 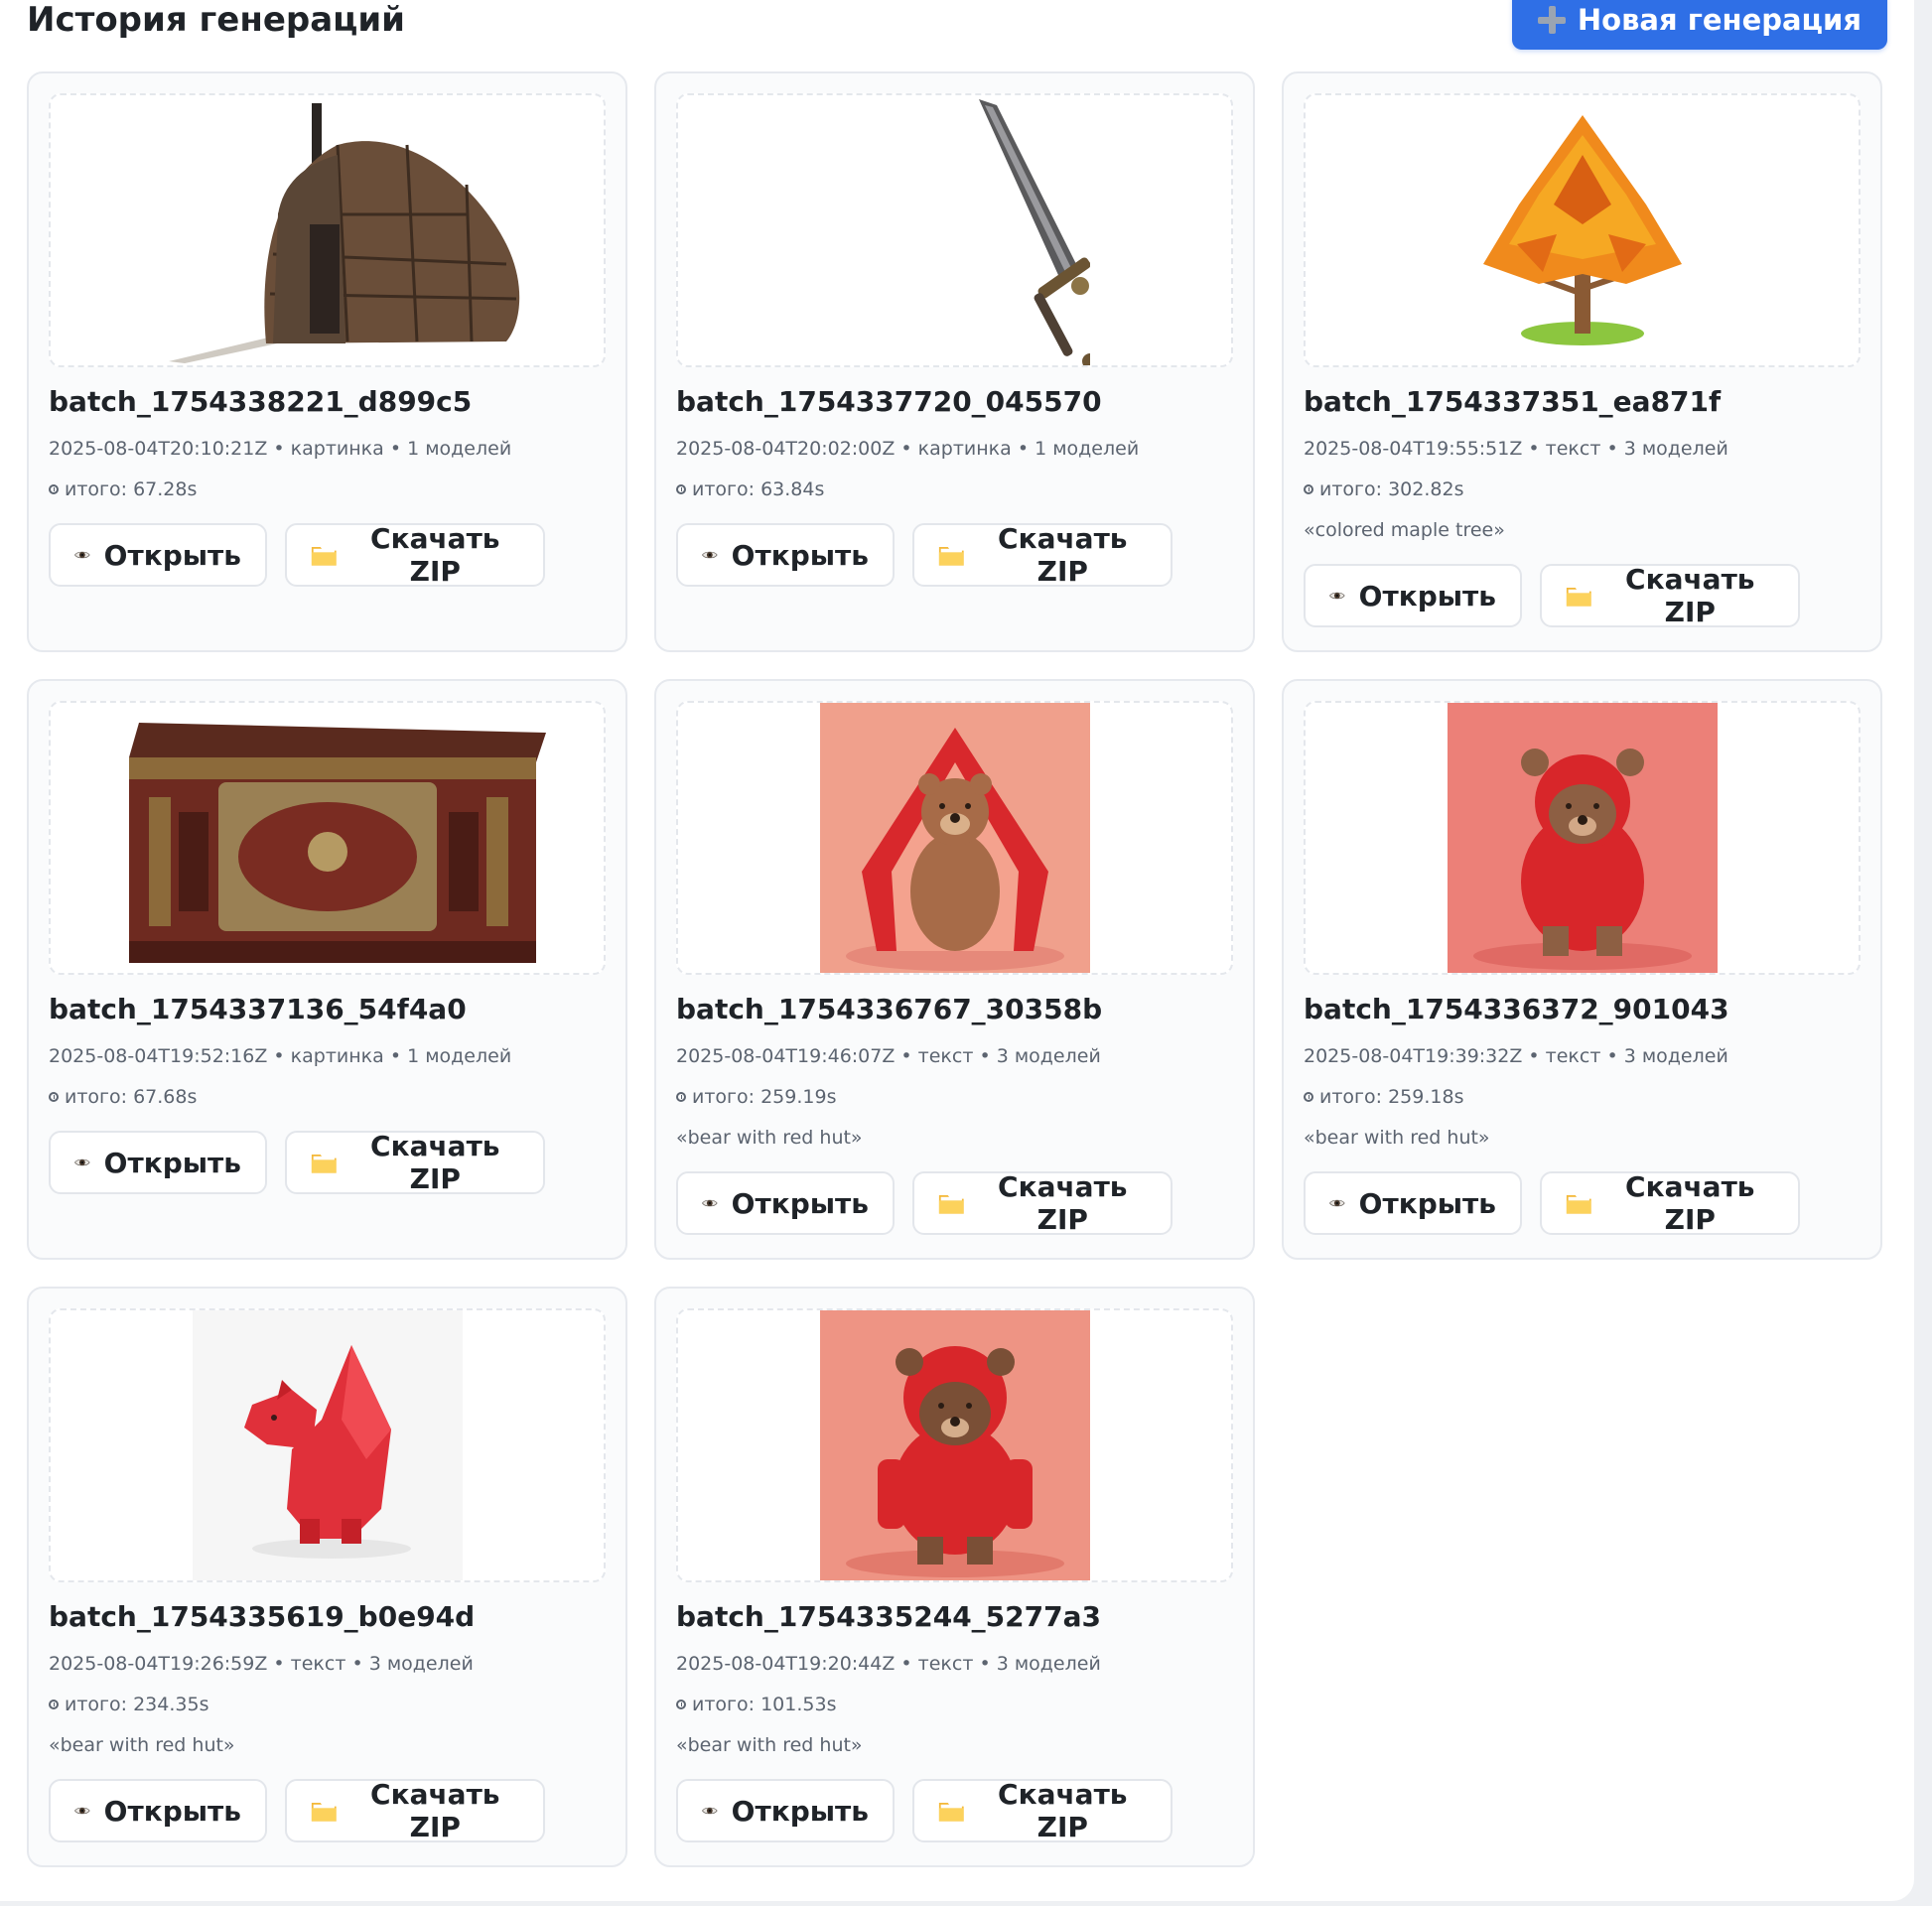 I want to click on batch-name: batch_1754338221_d899c5, so click(x=261, y=401).